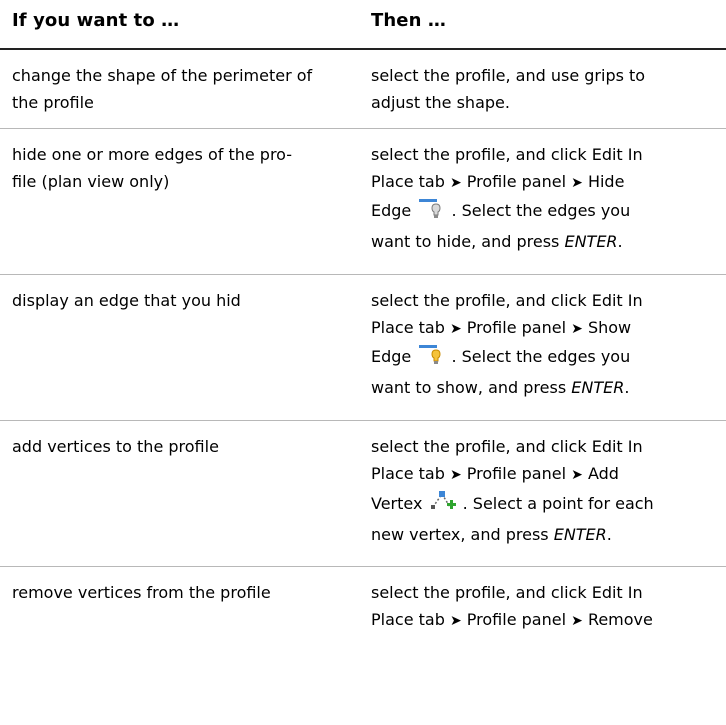 The height and width of the screenshot is (725, 726). What do you see at coordinates (471, 387) in the screenshot?
I see `then-text: want to show, and press` at bounding box center [471, 387].